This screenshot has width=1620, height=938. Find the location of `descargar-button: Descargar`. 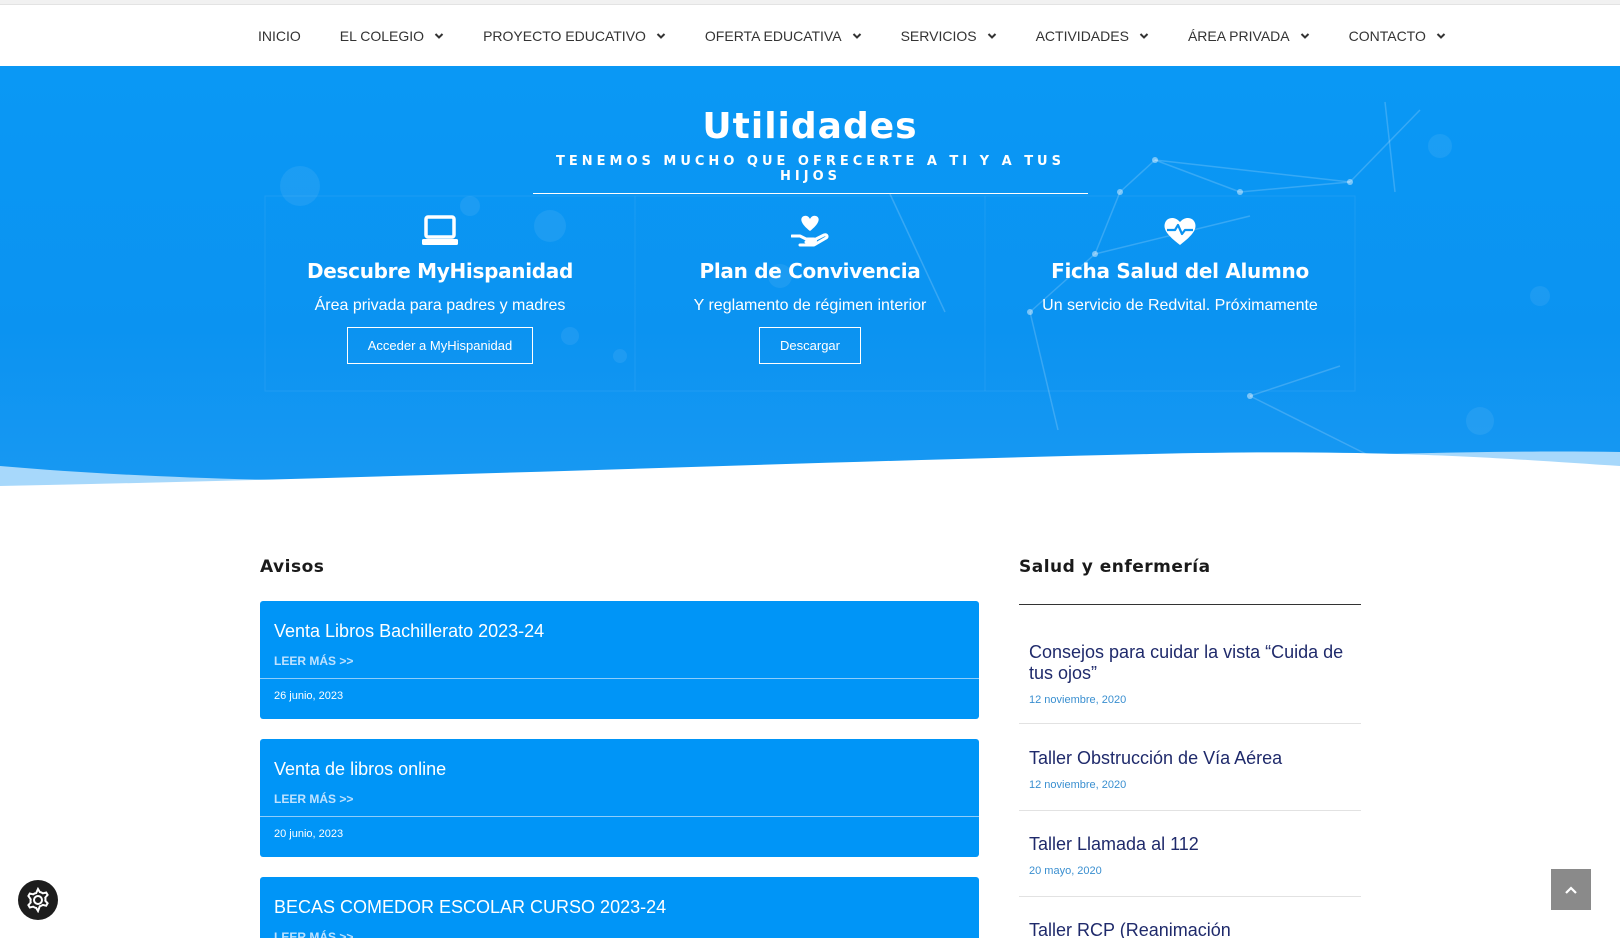

descargar-button: Descargar is located at coordinates (810, 345).